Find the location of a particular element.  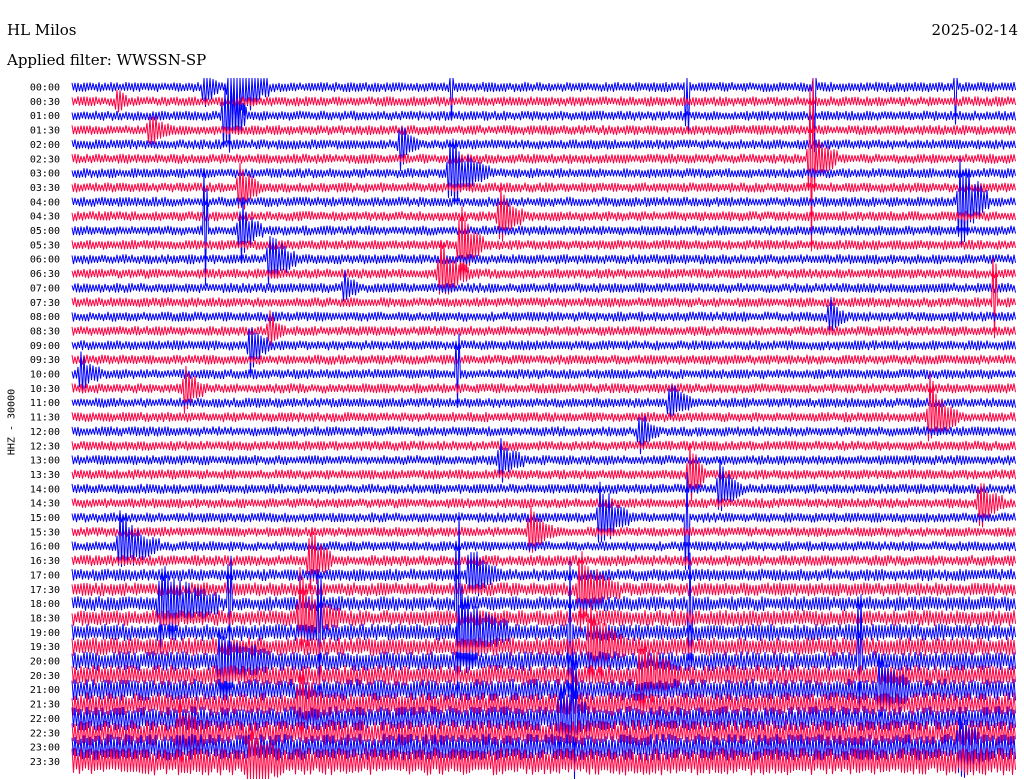

time-tick-00:30: 00:30 is located at coordinates (45, 102).